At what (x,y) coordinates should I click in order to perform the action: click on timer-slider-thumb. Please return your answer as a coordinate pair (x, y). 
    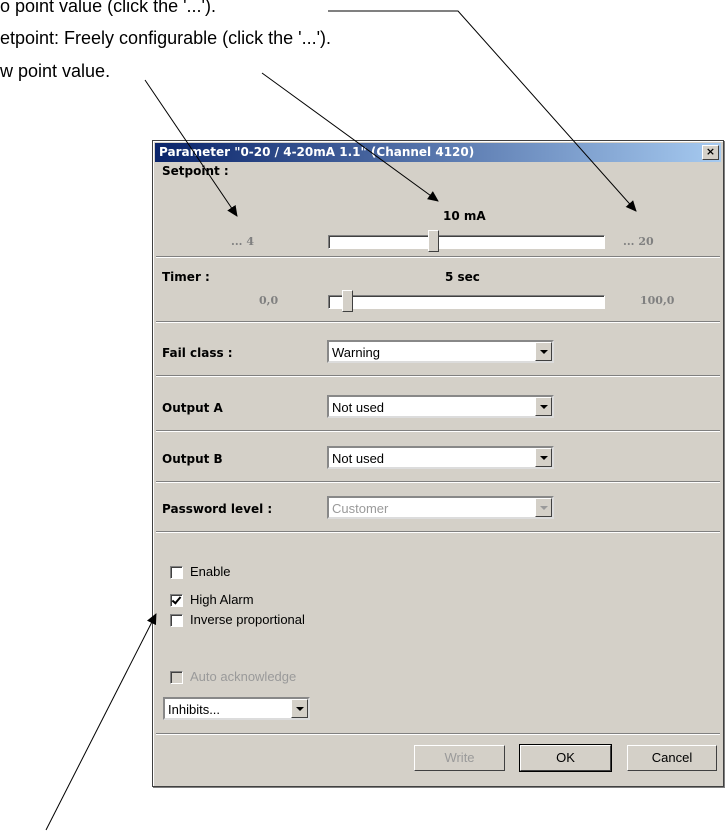
    Looking at the image, I should click on (347, 301).